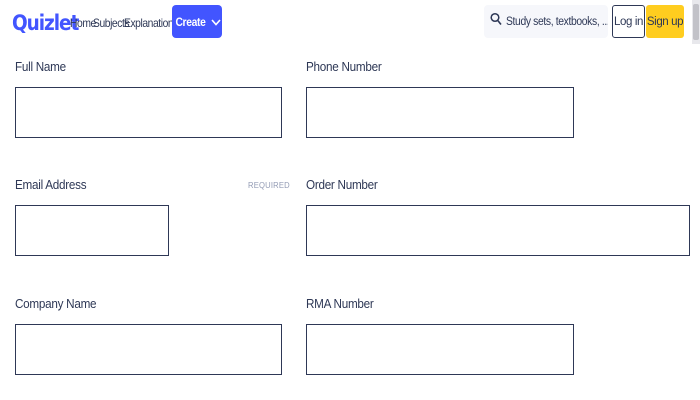 The height and width of the screenshot is (400, 700). Describe the element at coordinates (83, 23) in the screenshot. I see `nav-home-link: Home` at that location.